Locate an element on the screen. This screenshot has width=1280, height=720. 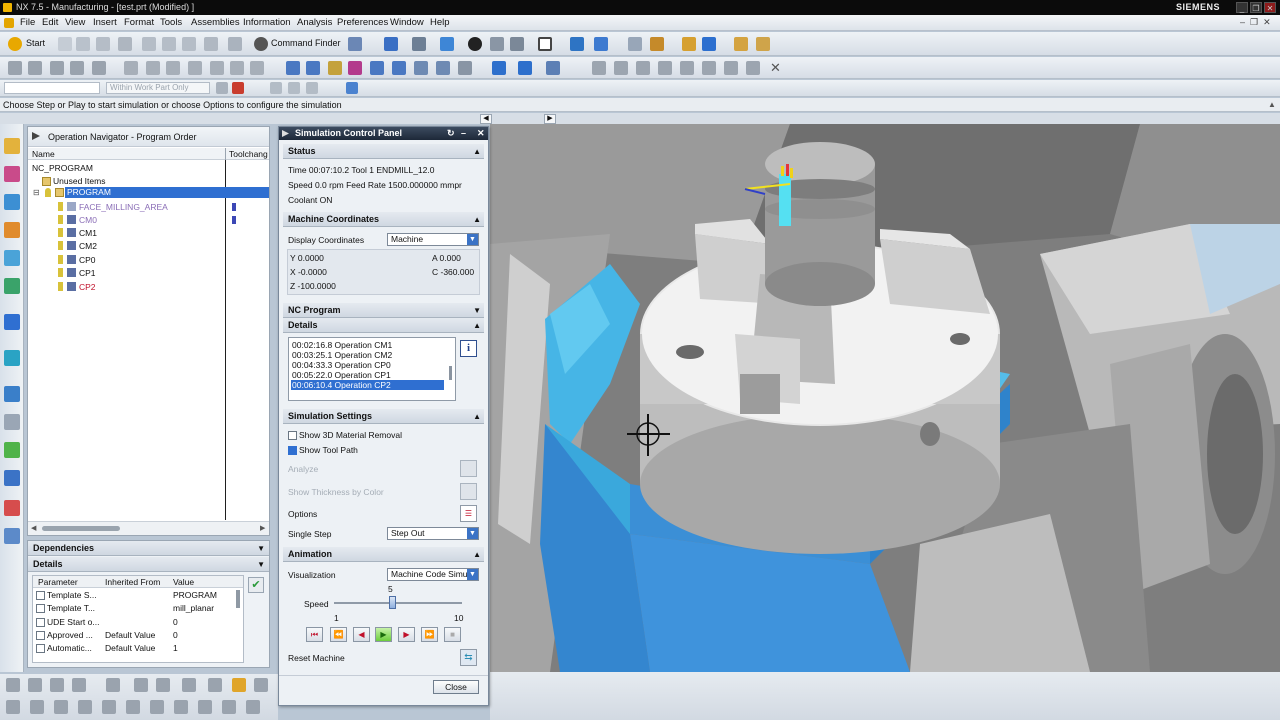
post-icon is located at coordinates (237, 68).